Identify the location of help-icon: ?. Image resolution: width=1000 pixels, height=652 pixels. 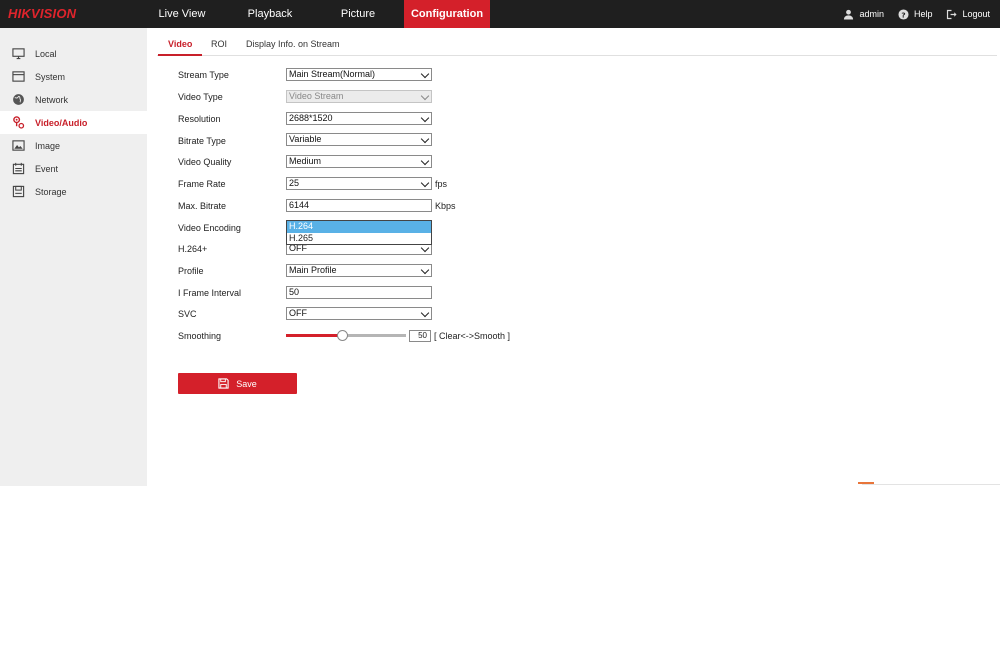
(903, 14).